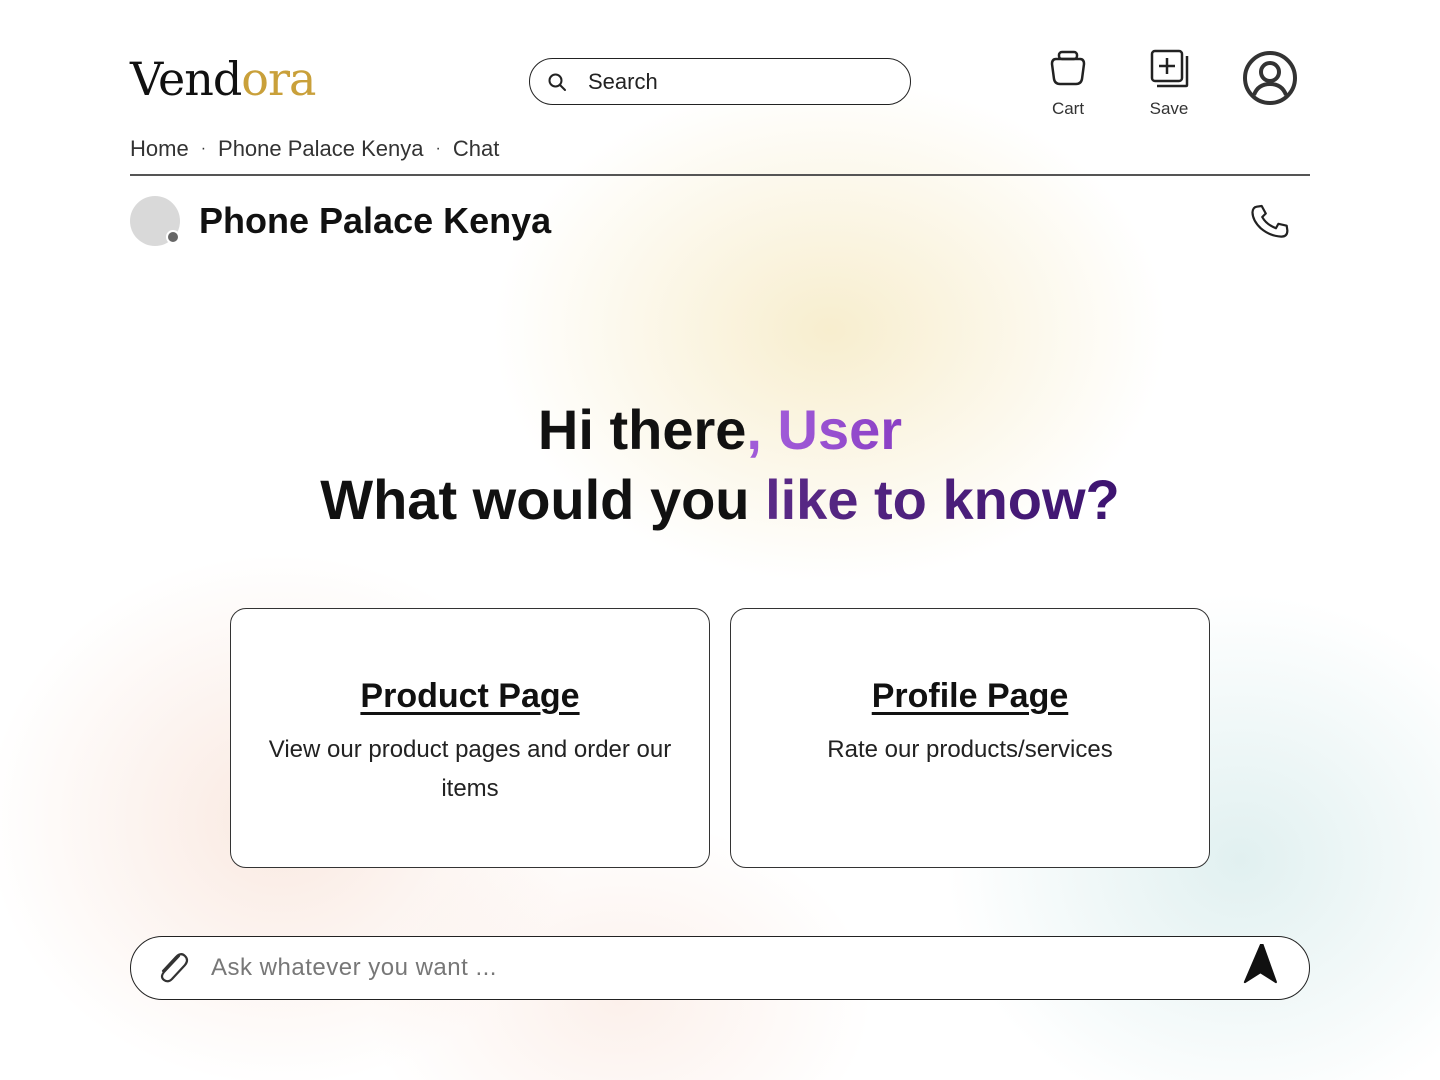 The width and height of the screenshot is (1440, 1080). I want to click on search-input, so click(738, 81).